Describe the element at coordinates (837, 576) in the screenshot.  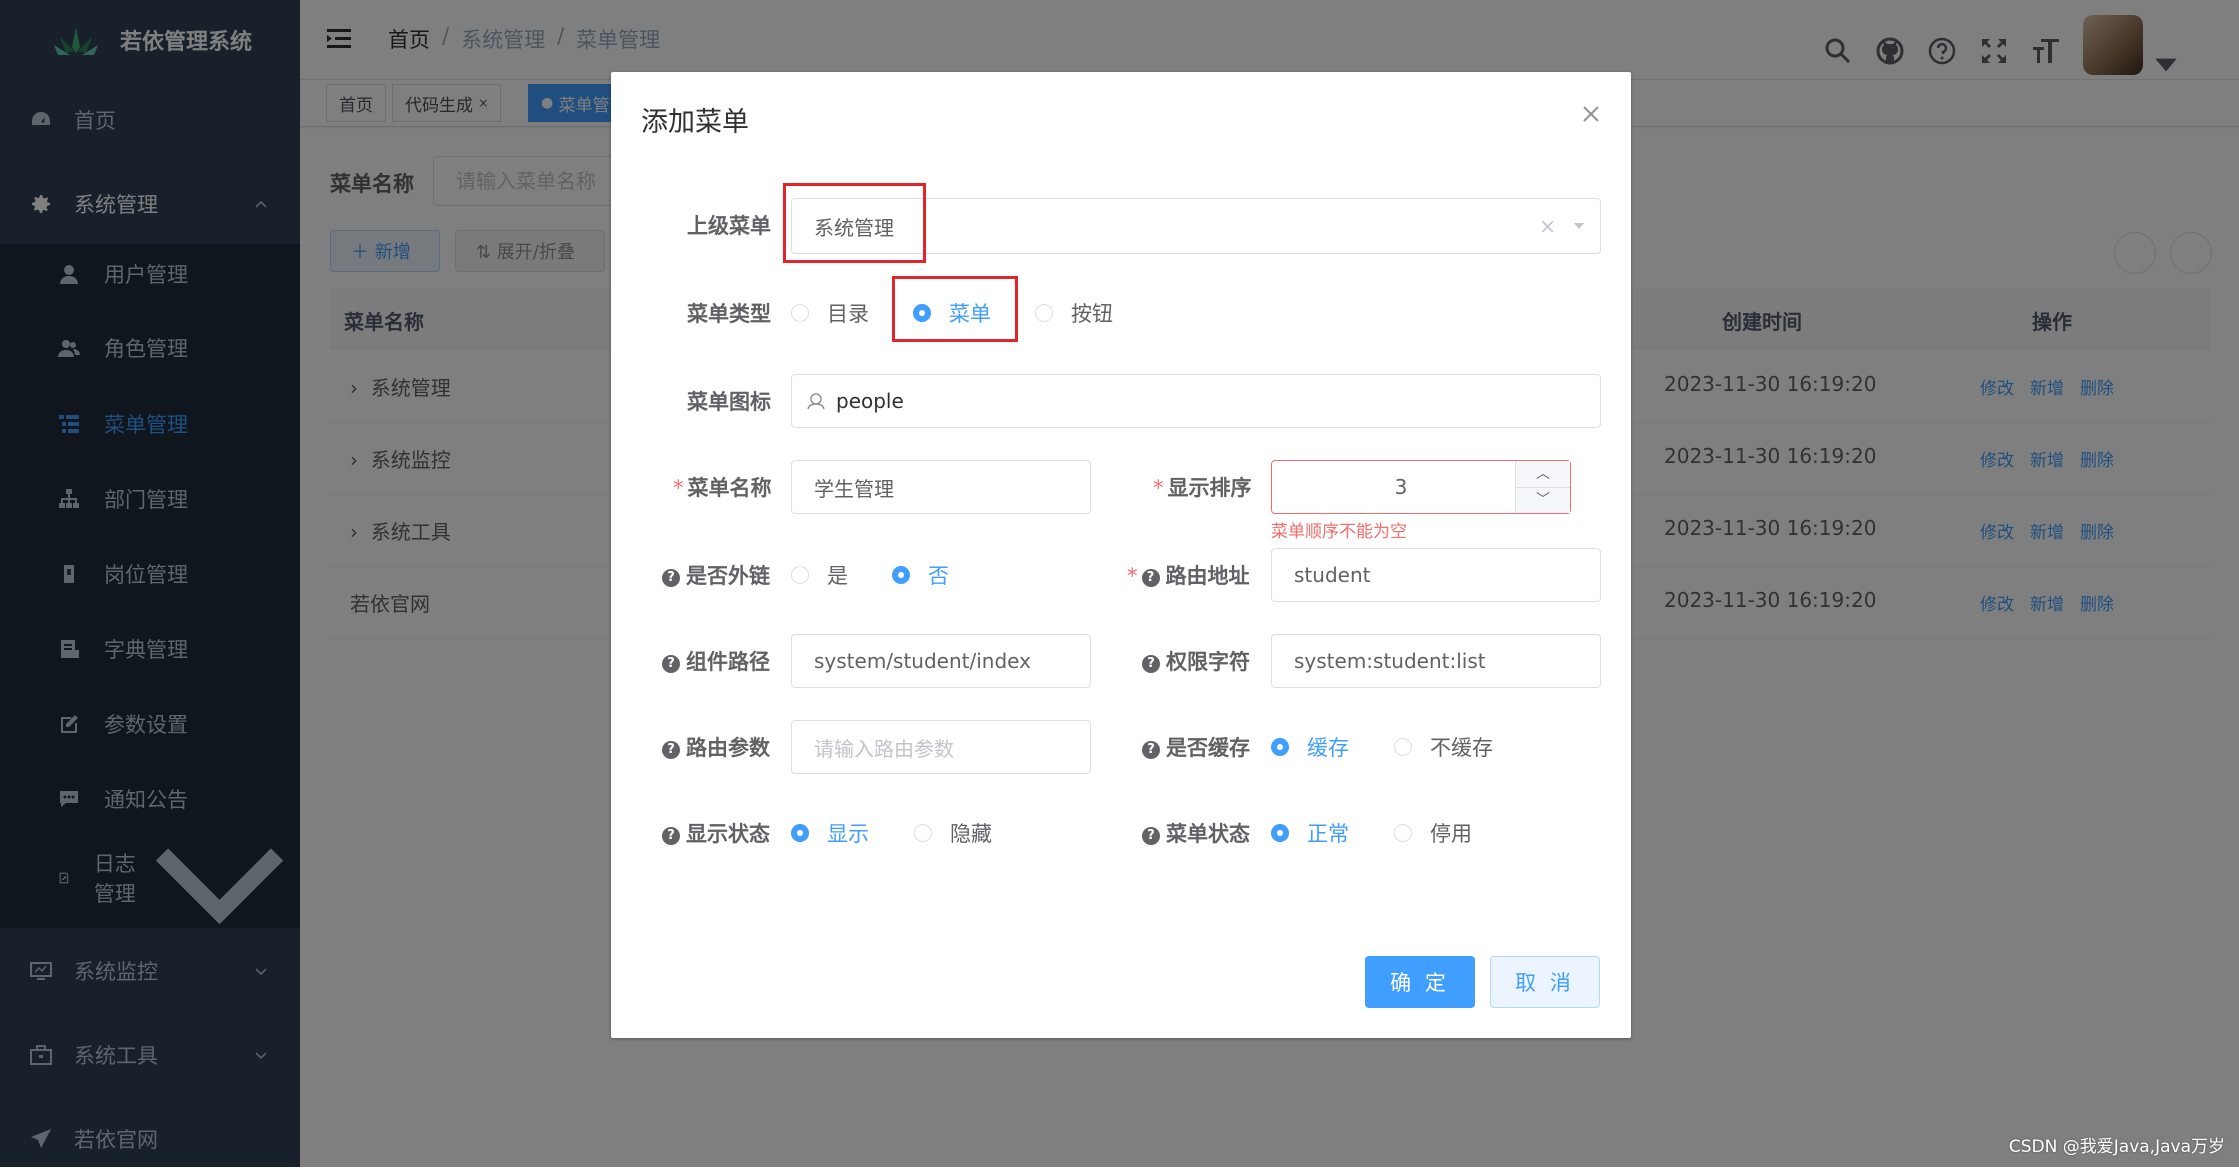
I see `radio-label: 是` at that location.